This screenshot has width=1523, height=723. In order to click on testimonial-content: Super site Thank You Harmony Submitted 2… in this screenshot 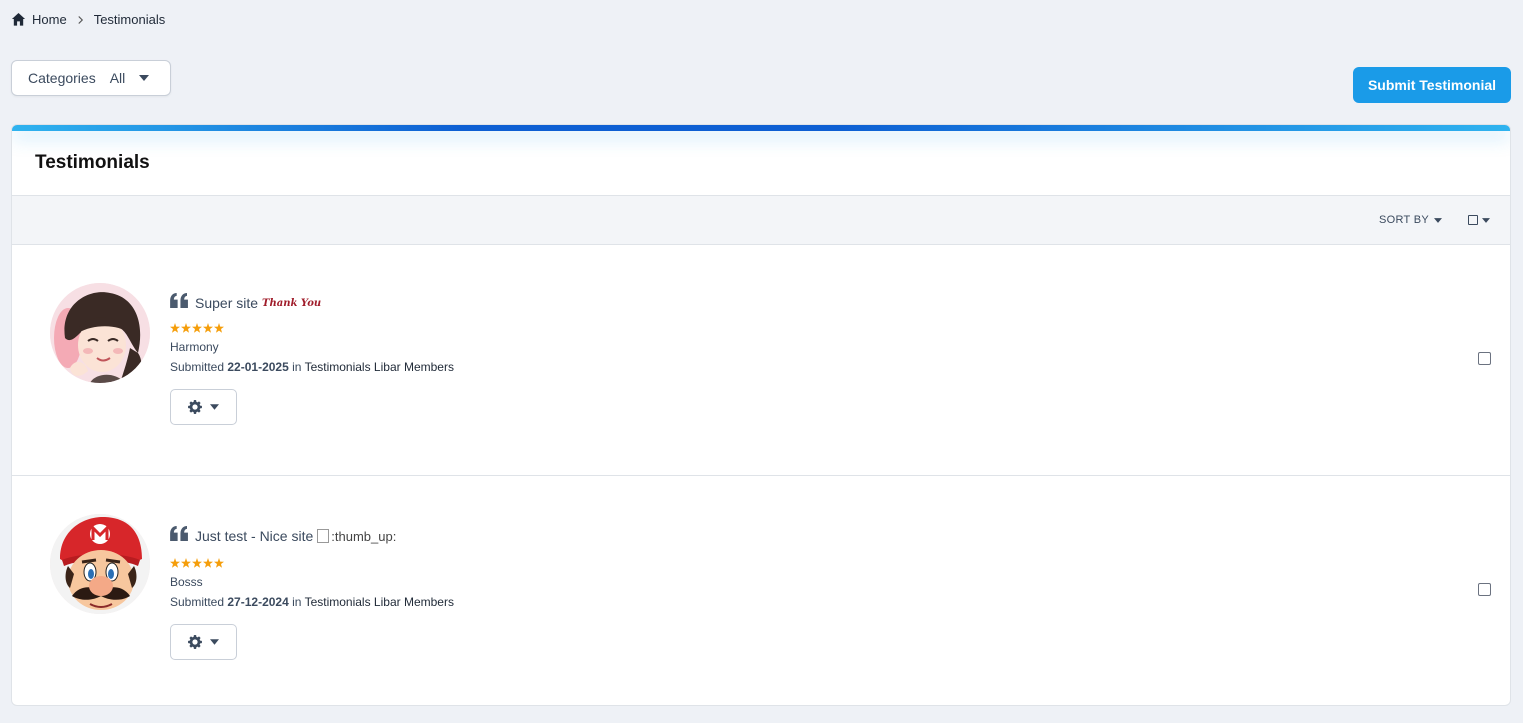, I will do `click(312, 358)`.